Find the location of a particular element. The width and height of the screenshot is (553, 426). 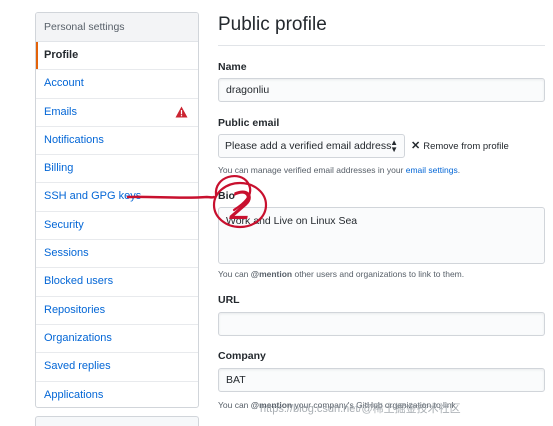

sidebar-item-label: Emails is located at coordinates (61, 111).